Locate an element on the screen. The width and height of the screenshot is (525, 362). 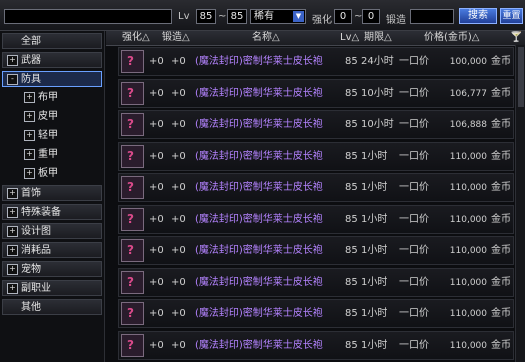
sidebar-item-12: + 宠物 is located at coordinates (52, 269).